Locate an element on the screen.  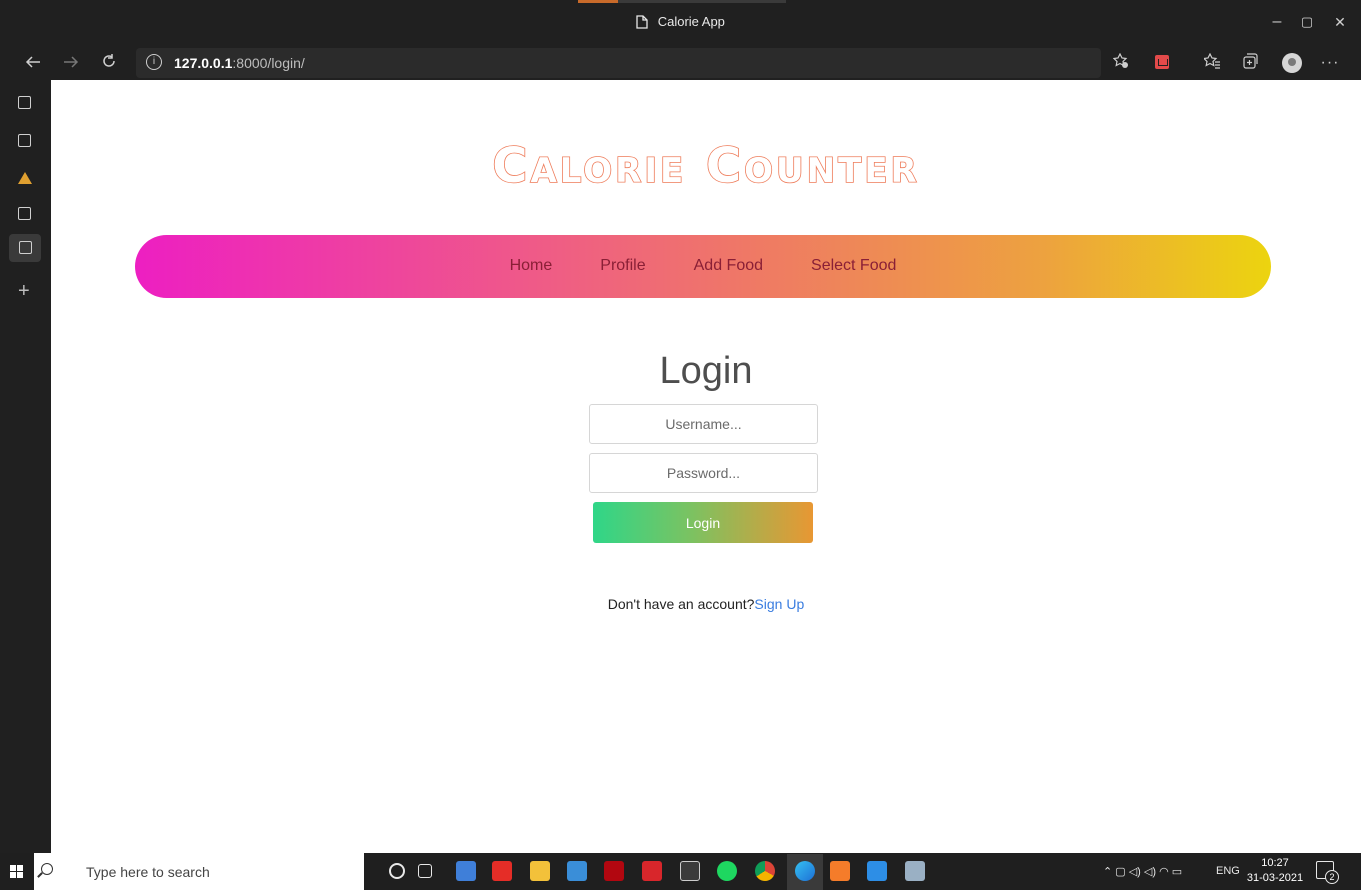
browser-toolbar: i 127.0.0.1:8000/login/ ··· is located at coordinates (680, 63).